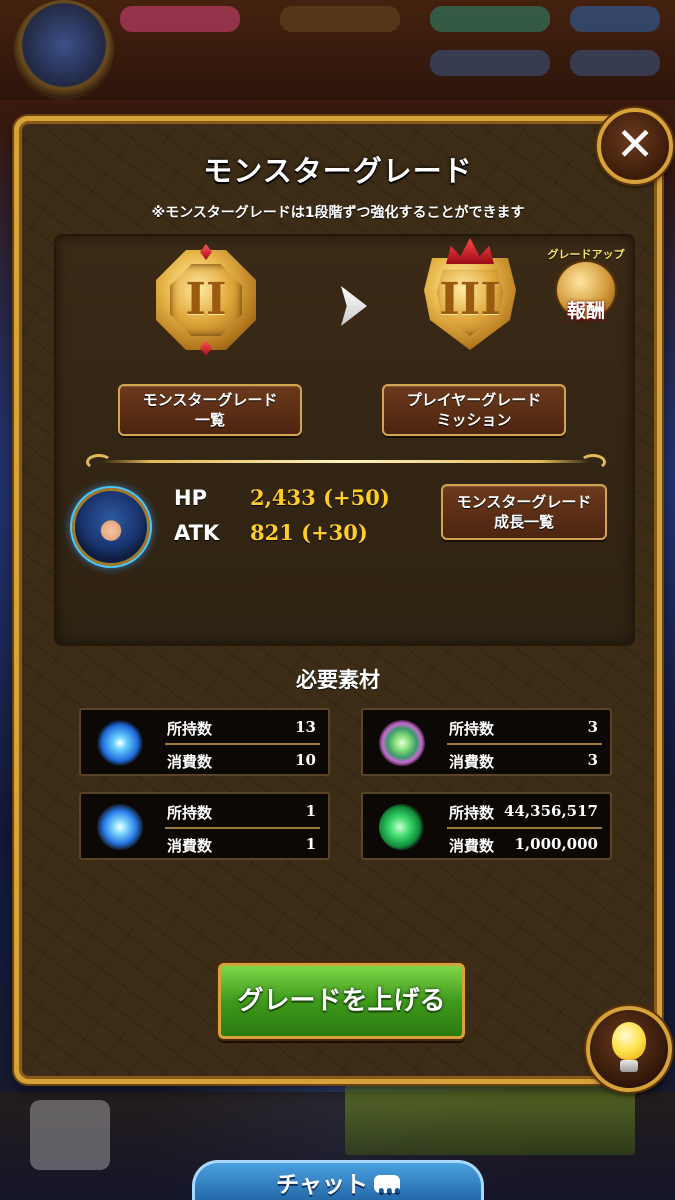 The image size is (675, 1200). What do you see at coordinates (204, 826) in the screenshot?
I see `material-slot: 所持数 1 消費数 1` at bounding box center [204, 826].